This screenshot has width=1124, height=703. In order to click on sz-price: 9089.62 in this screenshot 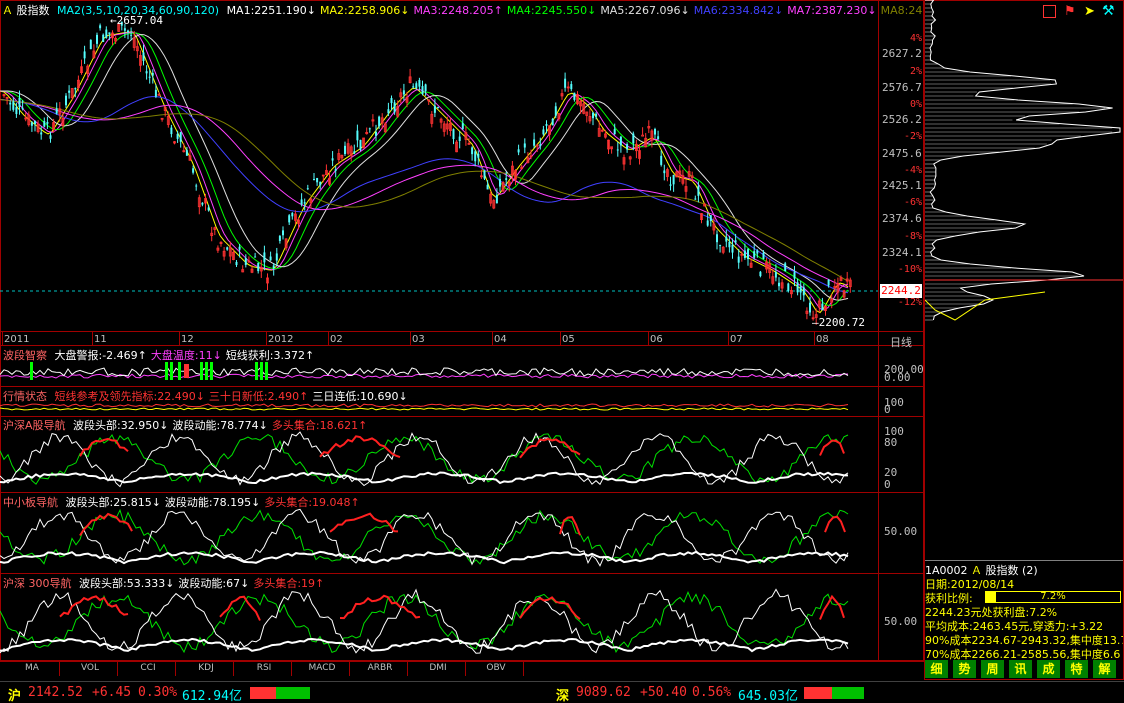, I will do `click(603, 692)`.